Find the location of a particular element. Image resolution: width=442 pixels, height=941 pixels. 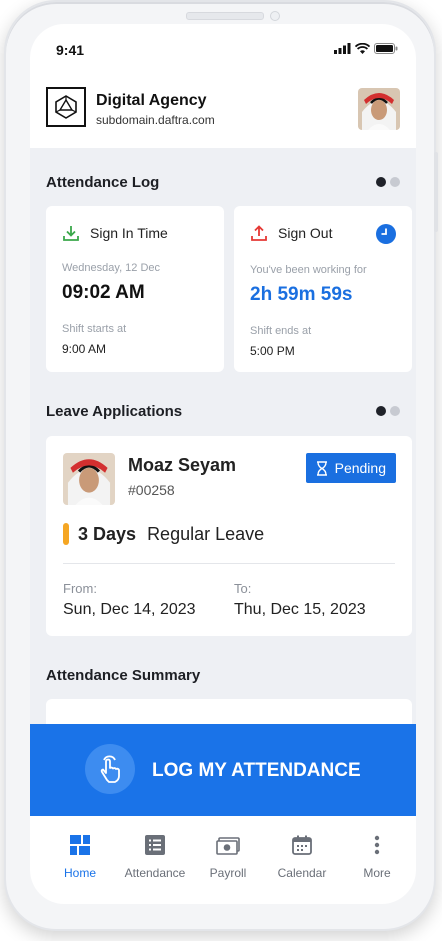

home-grid-icon is located at coordinates (80, 845).